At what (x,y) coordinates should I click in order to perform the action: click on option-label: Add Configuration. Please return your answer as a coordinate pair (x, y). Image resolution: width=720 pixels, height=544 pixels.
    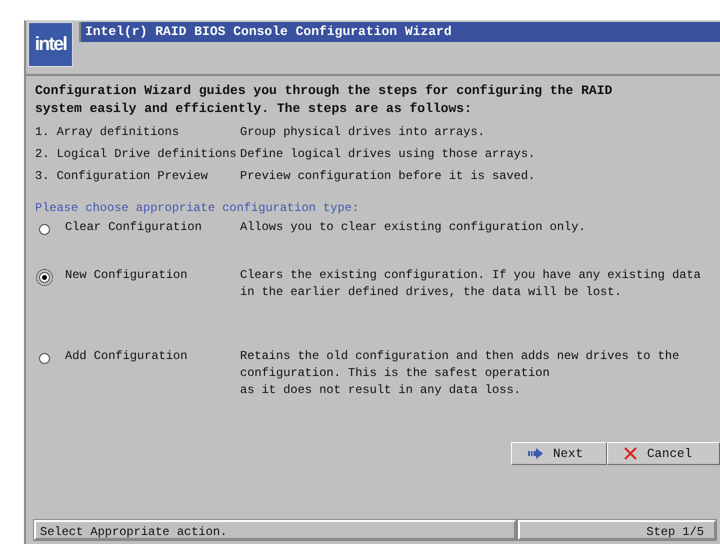
    Looking at the image, I should click on (126, 356).